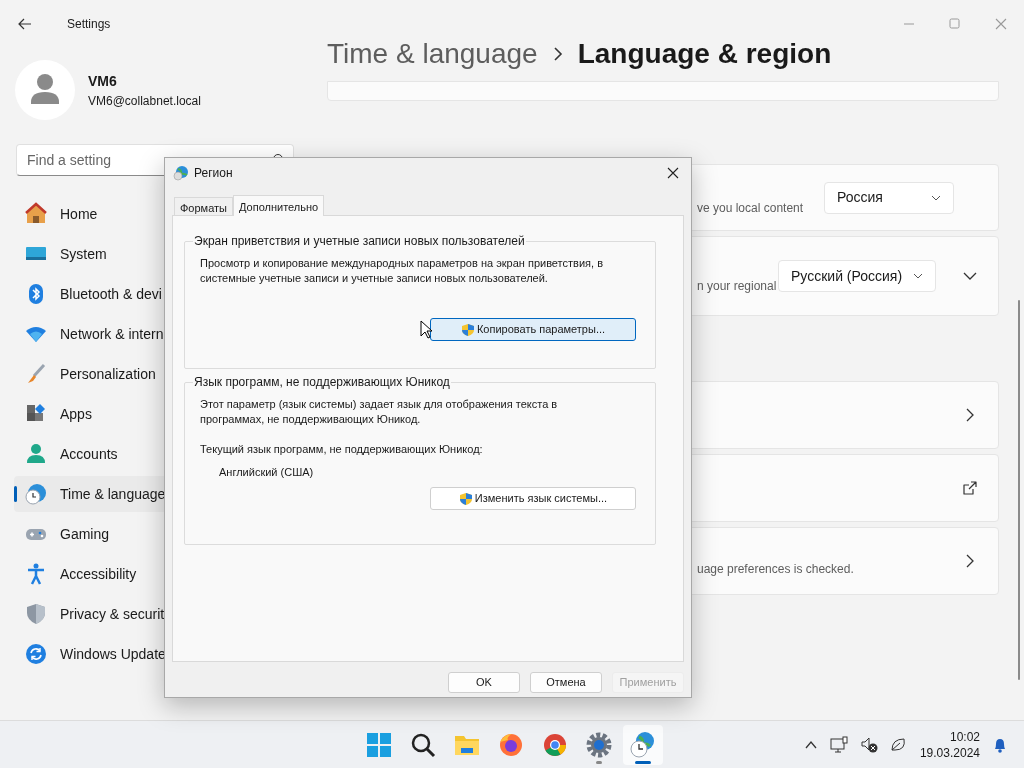 This screenshot has width=1024, height=768. Describe the element at coordinates (737, 286) in the screenshot. I see `setting-description: n your regional` at that location.